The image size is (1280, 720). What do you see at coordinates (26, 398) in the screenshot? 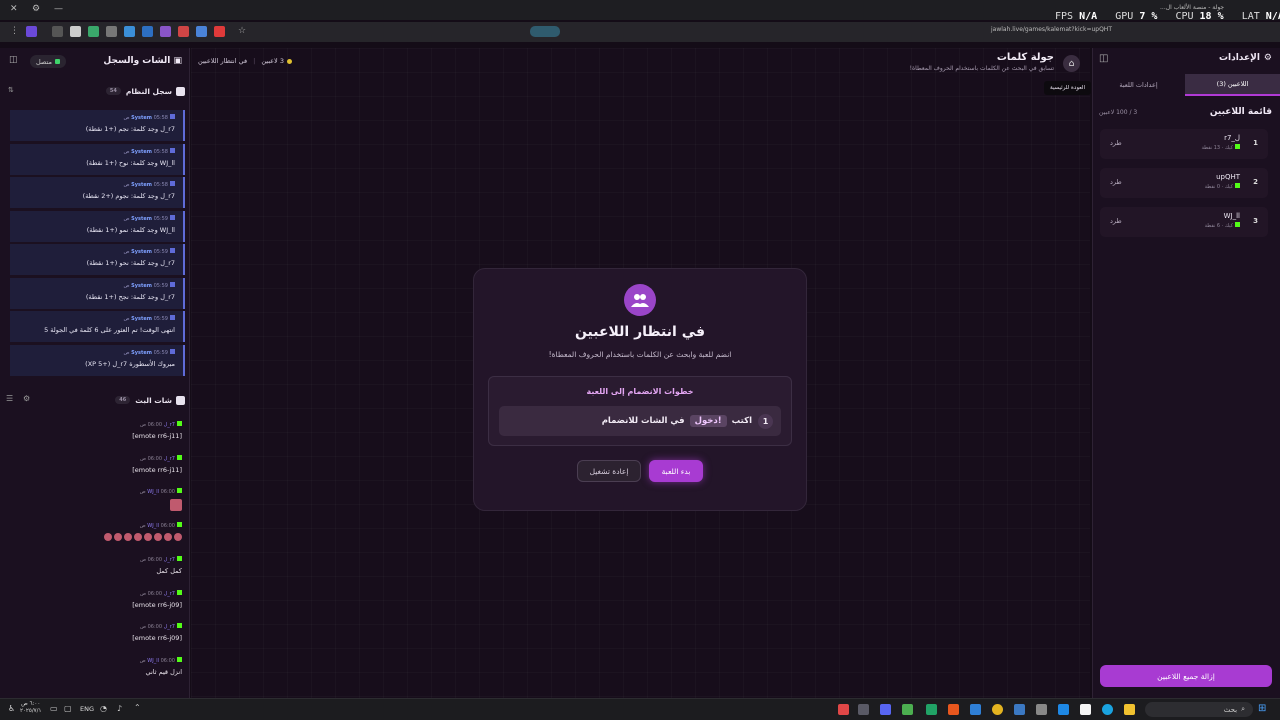
I see `chat-settings-icon: ⚙` at bounding box center [26, 398].